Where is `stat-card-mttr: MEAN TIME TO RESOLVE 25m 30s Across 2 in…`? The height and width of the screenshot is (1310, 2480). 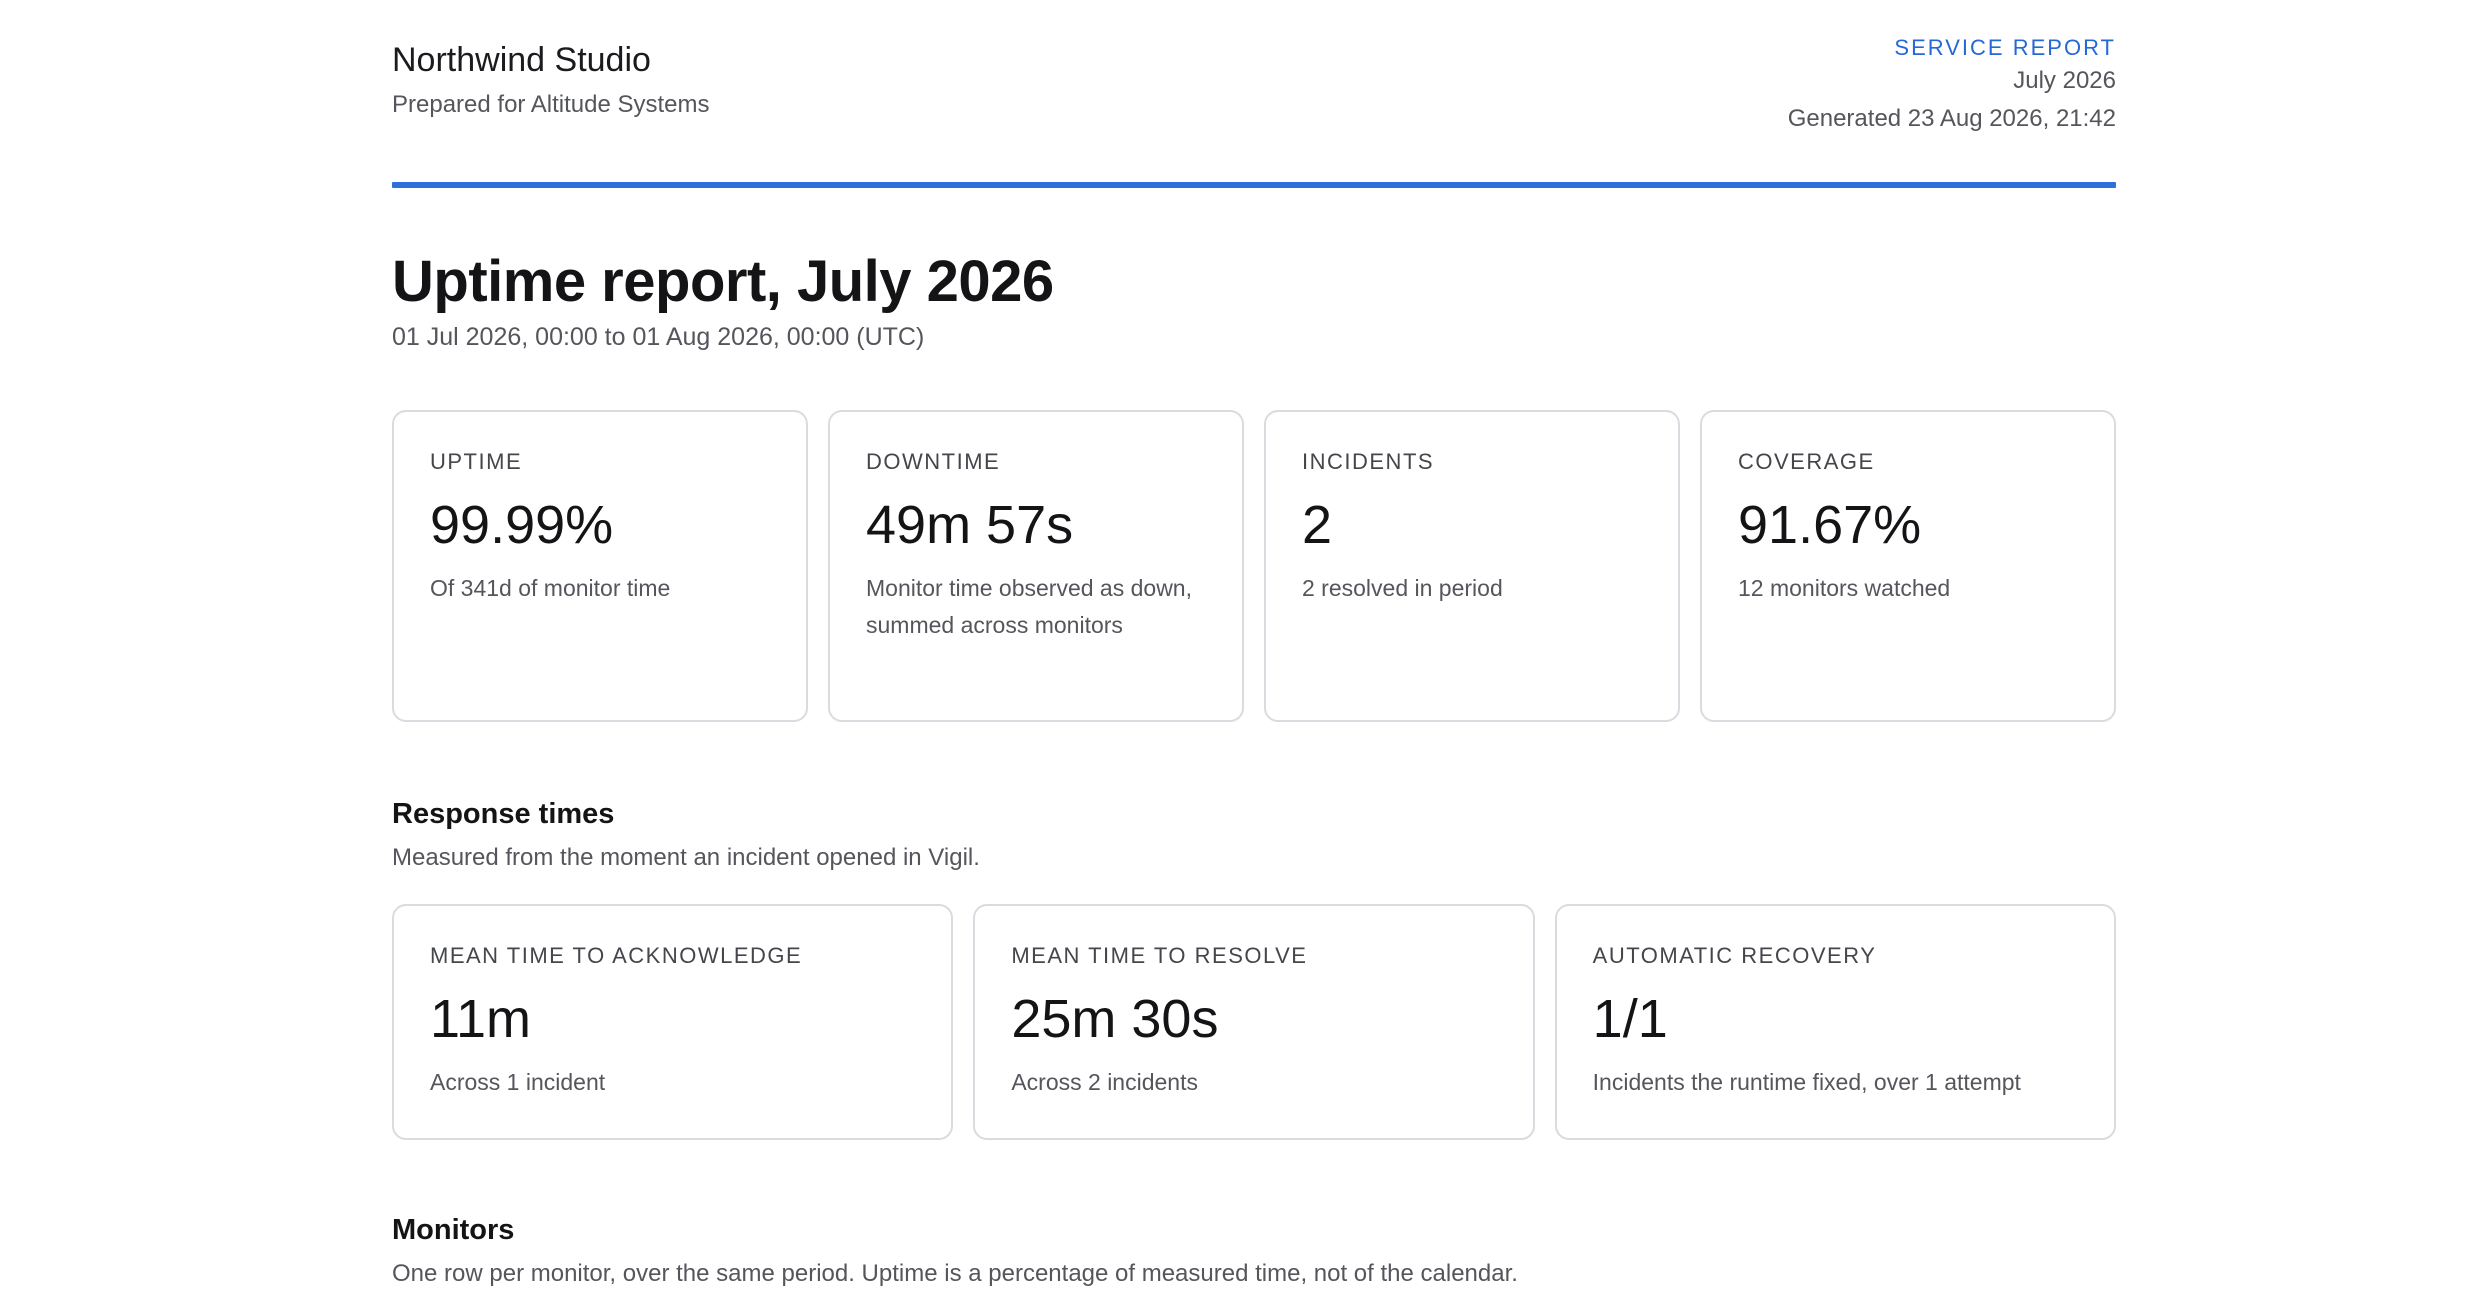 stat-card-mttr: MEAN TIME TO RESOLVE 25m 30s Across 2 in… is located at coordinates (1254, 1022).